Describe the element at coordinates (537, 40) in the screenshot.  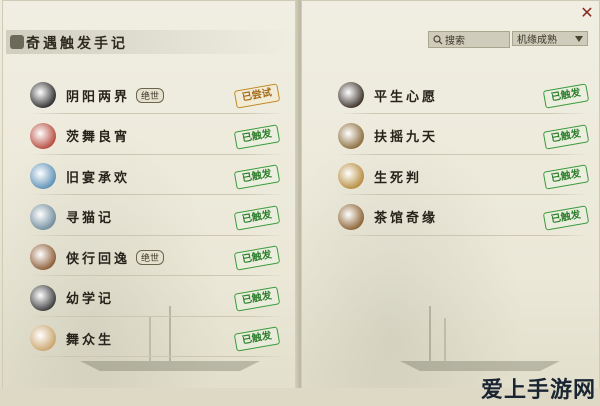
I see `sort-label: 机缘成熟` at that location.